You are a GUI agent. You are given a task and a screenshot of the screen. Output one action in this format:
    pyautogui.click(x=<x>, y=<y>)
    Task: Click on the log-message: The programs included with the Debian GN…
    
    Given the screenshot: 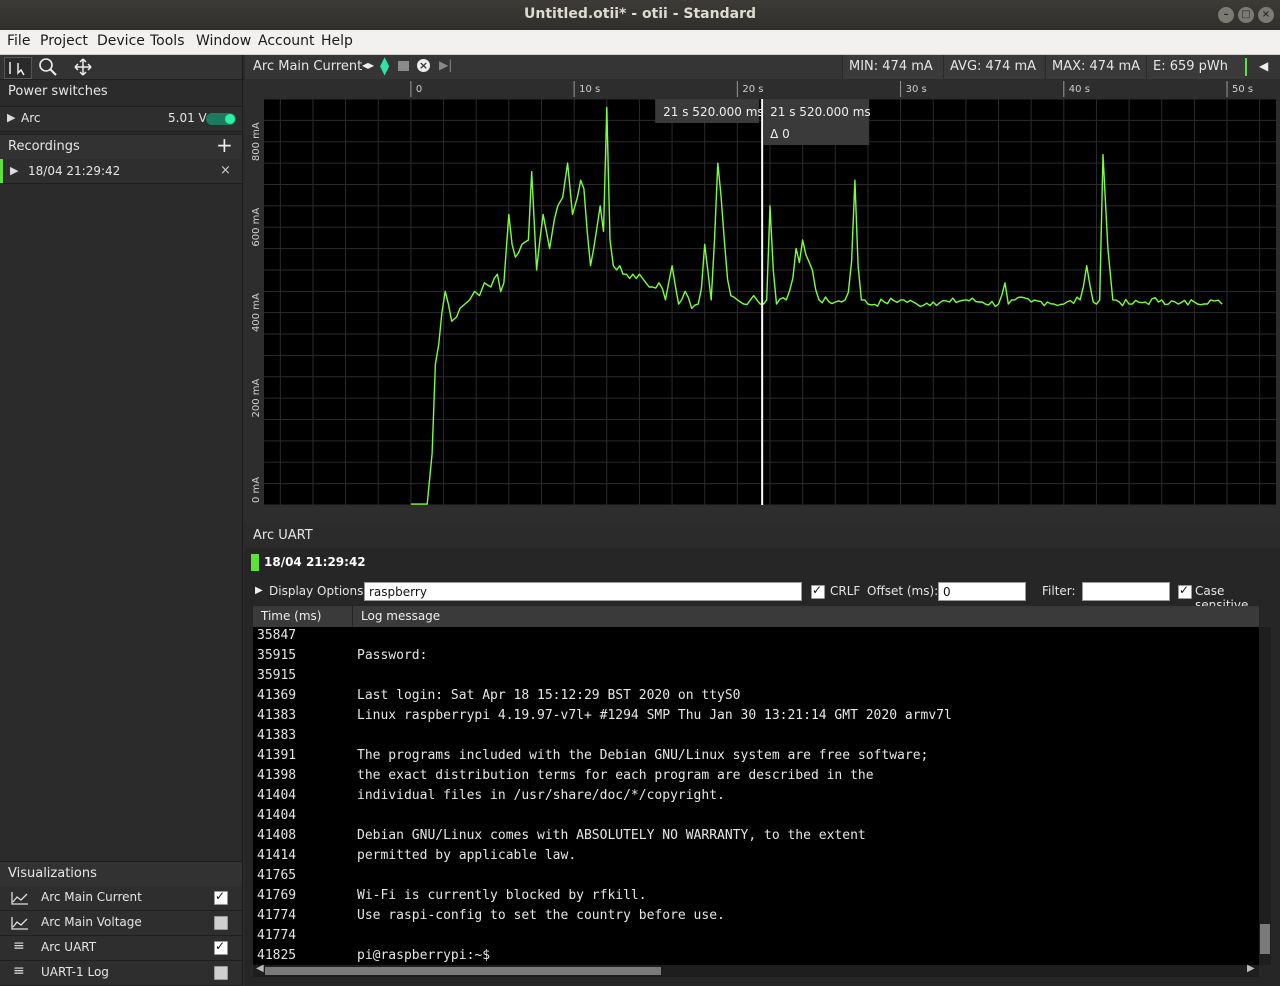 What is the action you would take?
    pyautogui.click(x=643, y=755)
    